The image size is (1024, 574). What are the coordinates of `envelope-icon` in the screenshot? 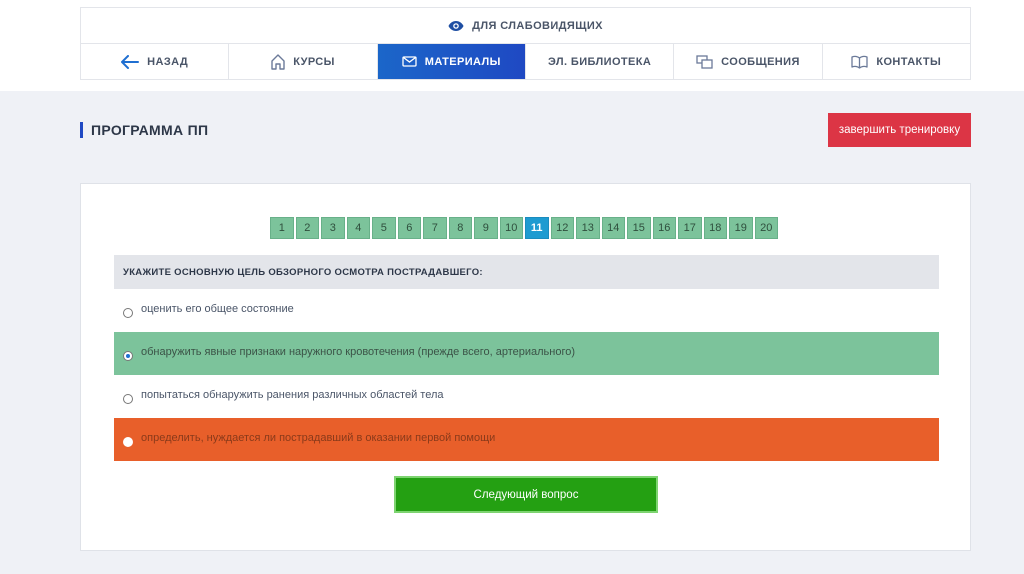 It's located at (409, 61).